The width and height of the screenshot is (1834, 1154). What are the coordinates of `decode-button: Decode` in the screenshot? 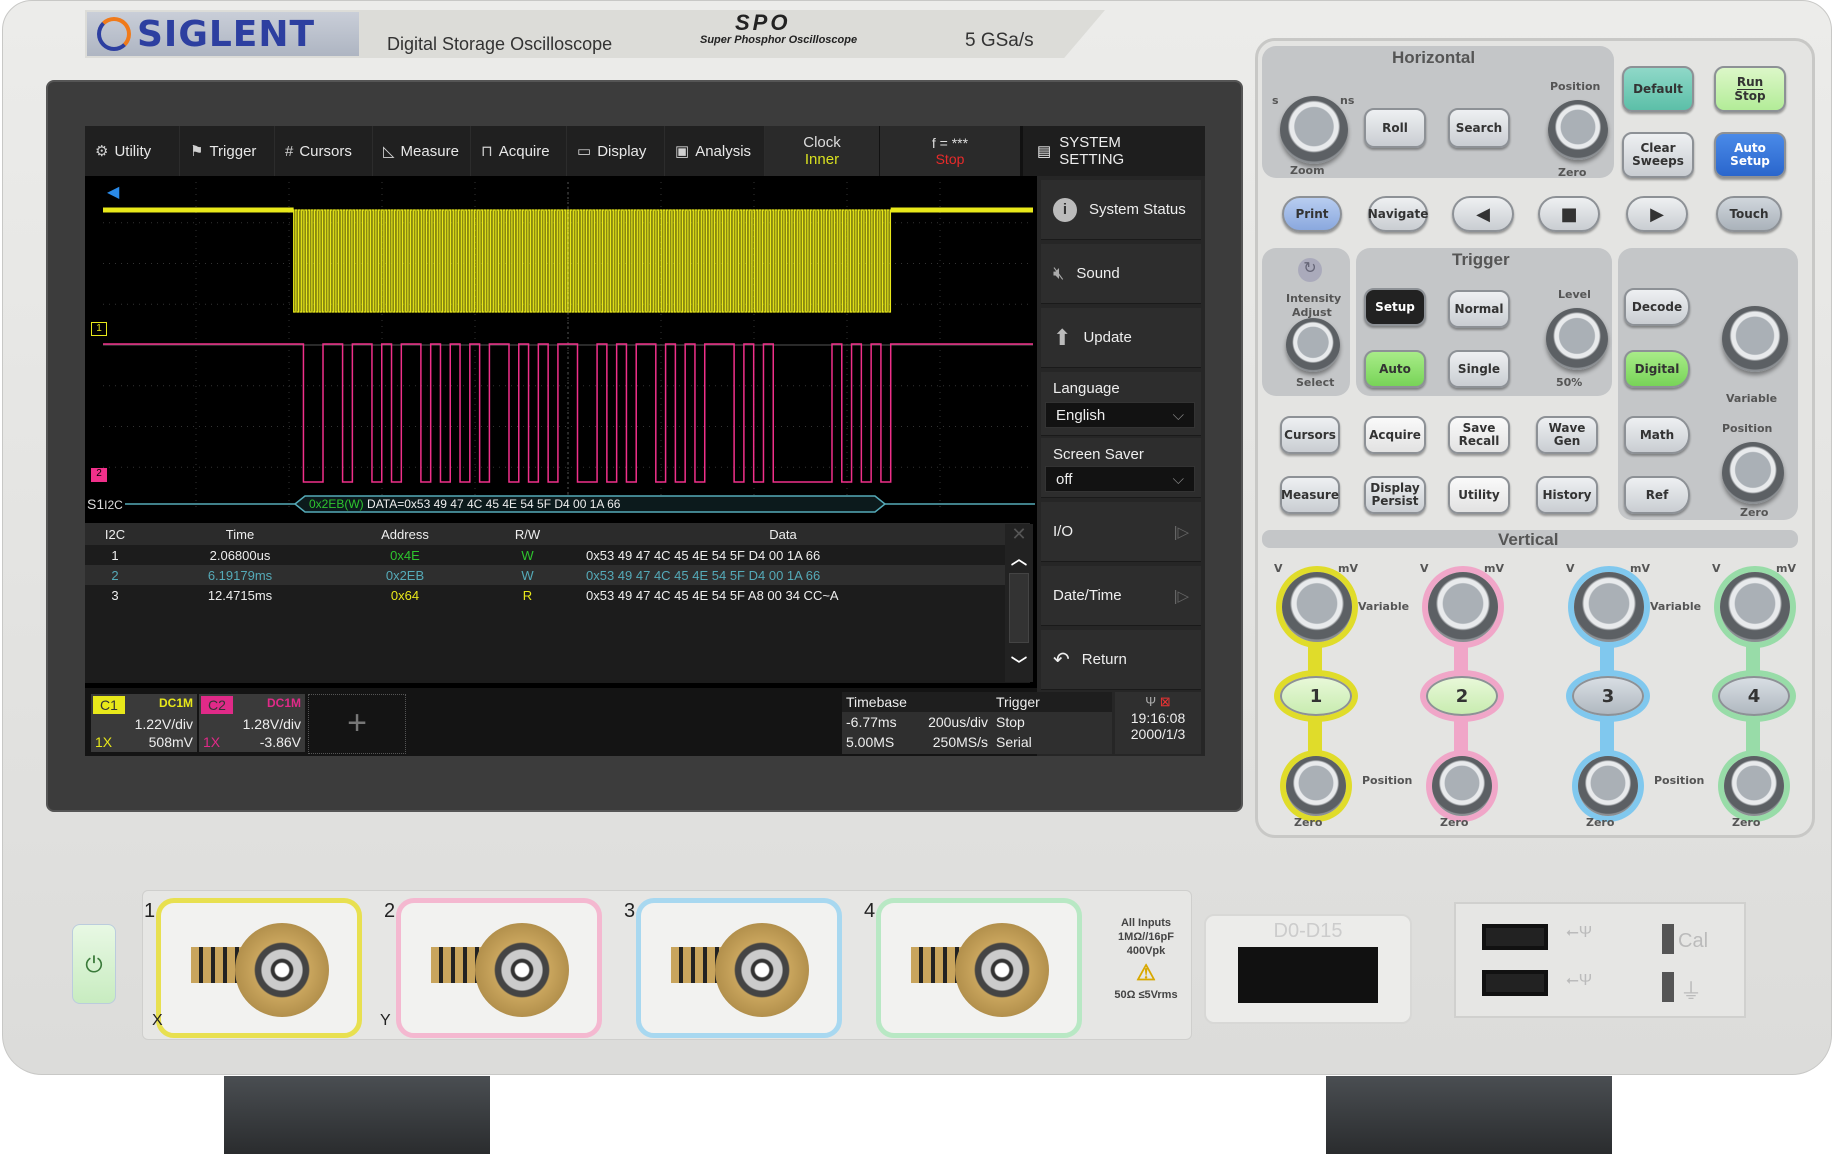 It's located at (1657, 307).